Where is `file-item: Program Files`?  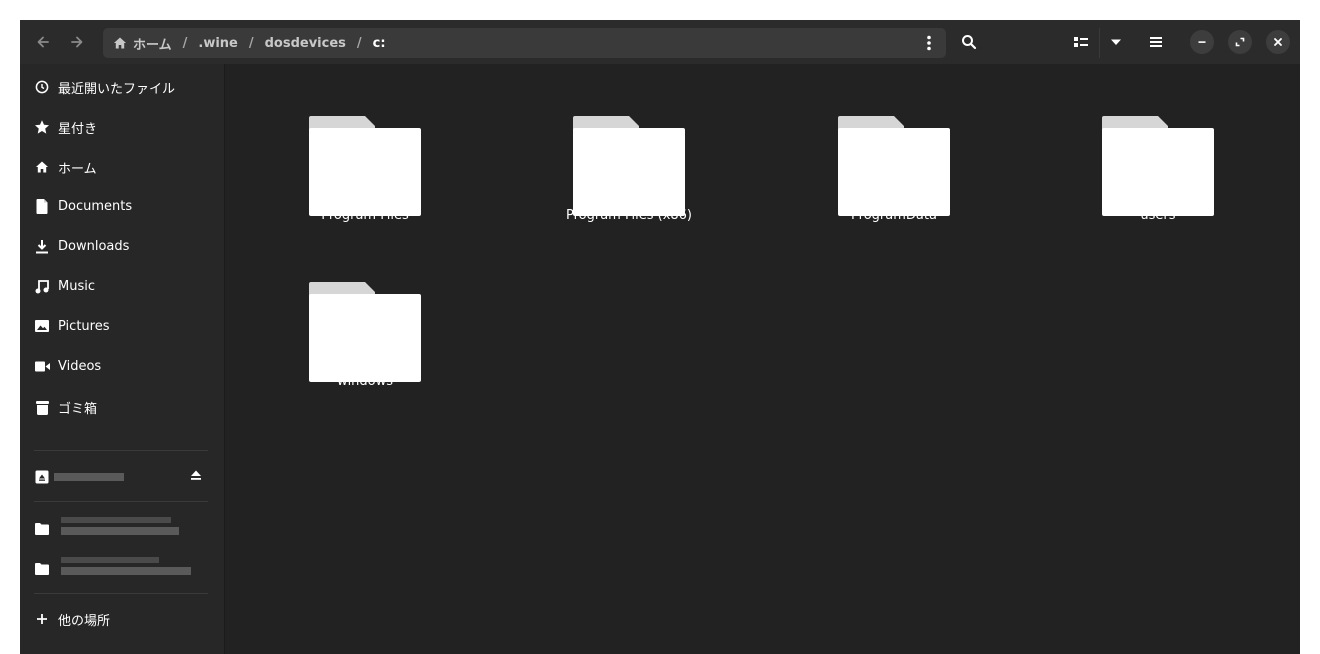
file-item: Program Files is located at coordinates (365, 169).